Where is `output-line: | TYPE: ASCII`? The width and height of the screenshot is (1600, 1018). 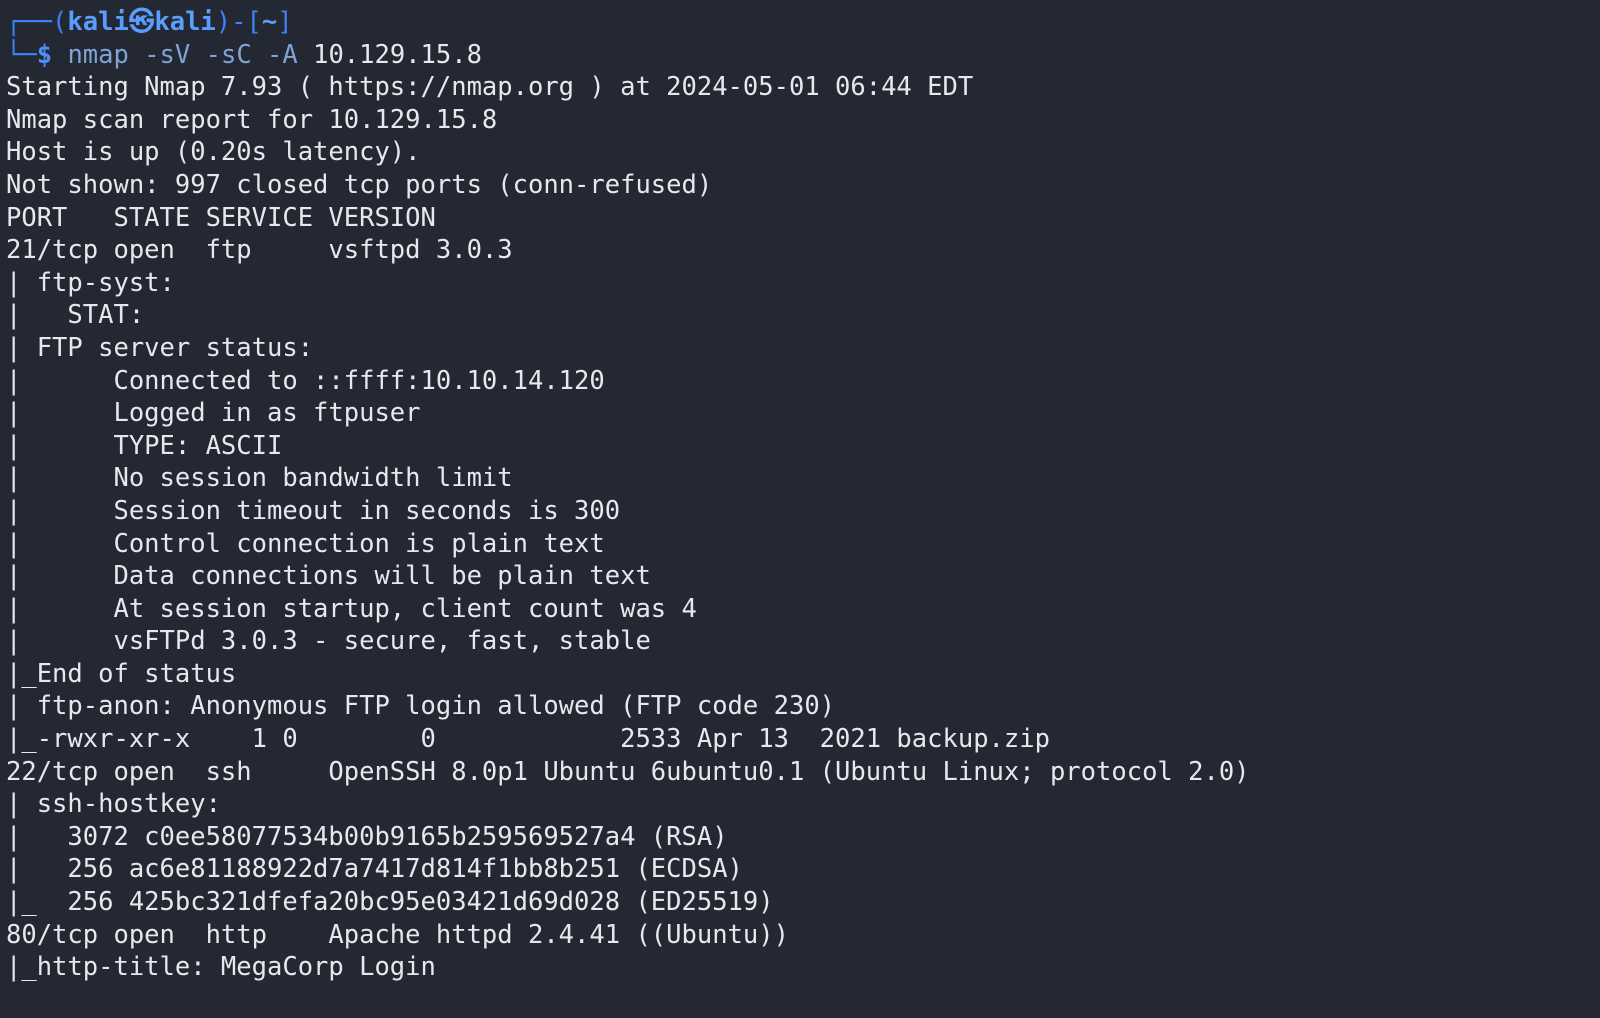
output-line: | TYPE: ASCII is located at coordinates (144, 445).